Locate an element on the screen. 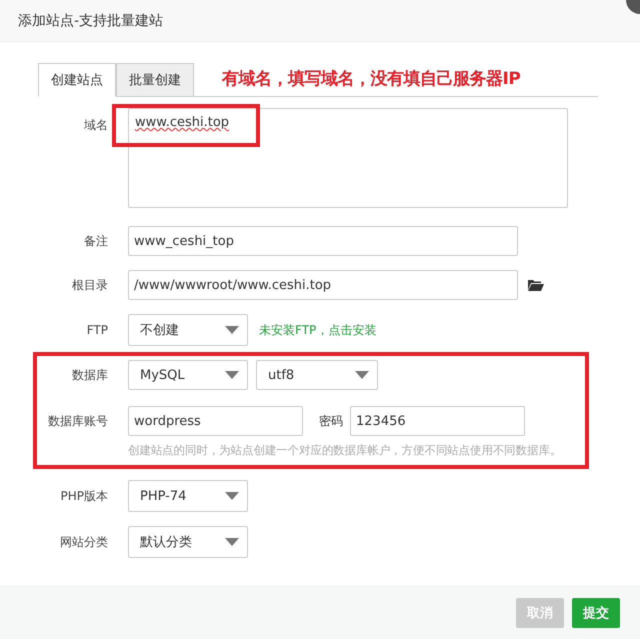  field-label: 网站分类 is located at coordinates (84, 542).